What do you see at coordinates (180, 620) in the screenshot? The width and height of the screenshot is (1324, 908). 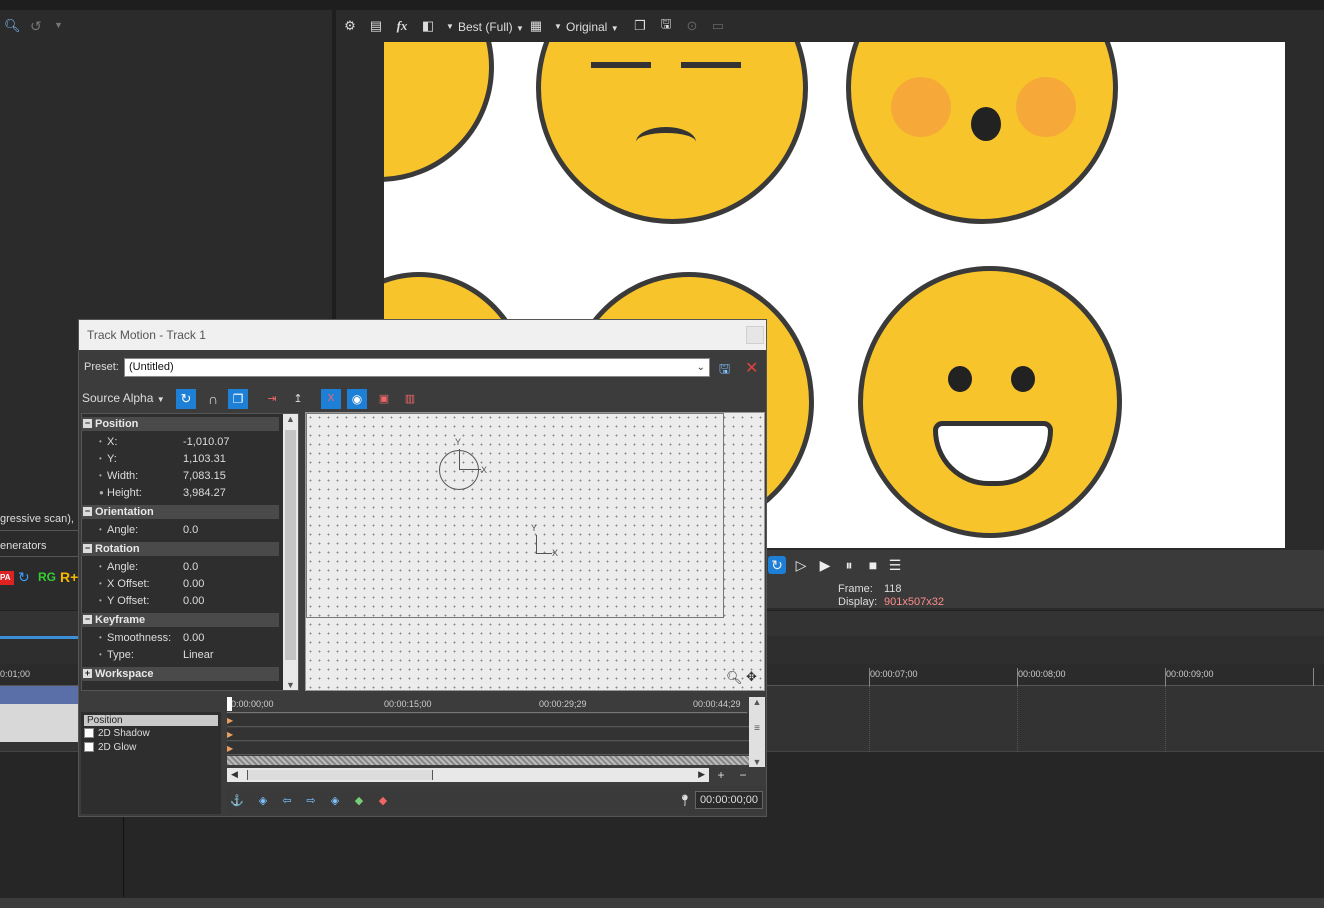 I see `keyframe-section-header: − Keyframe` at bounding box center [180, 620].